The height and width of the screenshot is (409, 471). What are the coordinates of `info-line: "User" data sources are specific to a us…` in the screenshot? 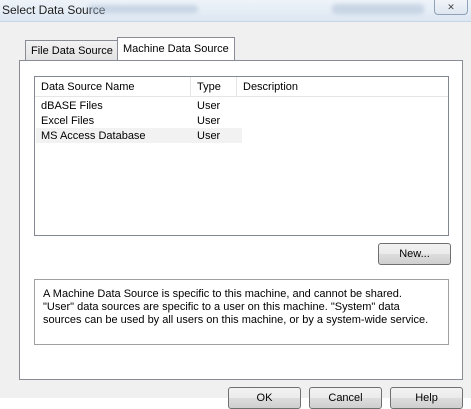 It's located at (221, 307).